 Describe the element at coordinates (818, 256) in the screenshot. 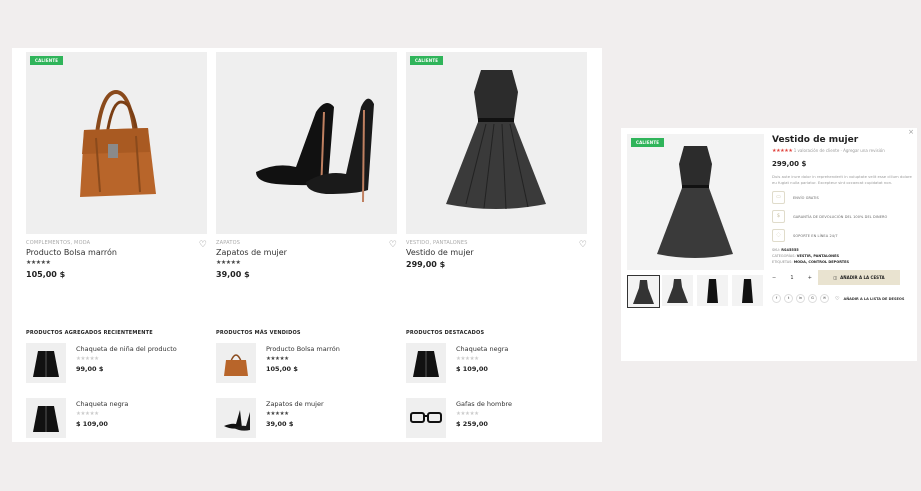

I see `categories-value: VESTIR, PANTALONES` at that location.